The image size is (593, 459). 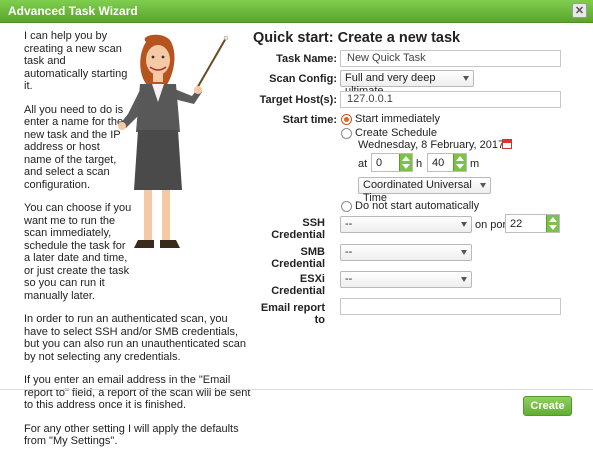 What do you see at coordinates (417, 206) in the screenshot?
I see `no-start-label: Do not start automatically` at bounding box center [417, 206].